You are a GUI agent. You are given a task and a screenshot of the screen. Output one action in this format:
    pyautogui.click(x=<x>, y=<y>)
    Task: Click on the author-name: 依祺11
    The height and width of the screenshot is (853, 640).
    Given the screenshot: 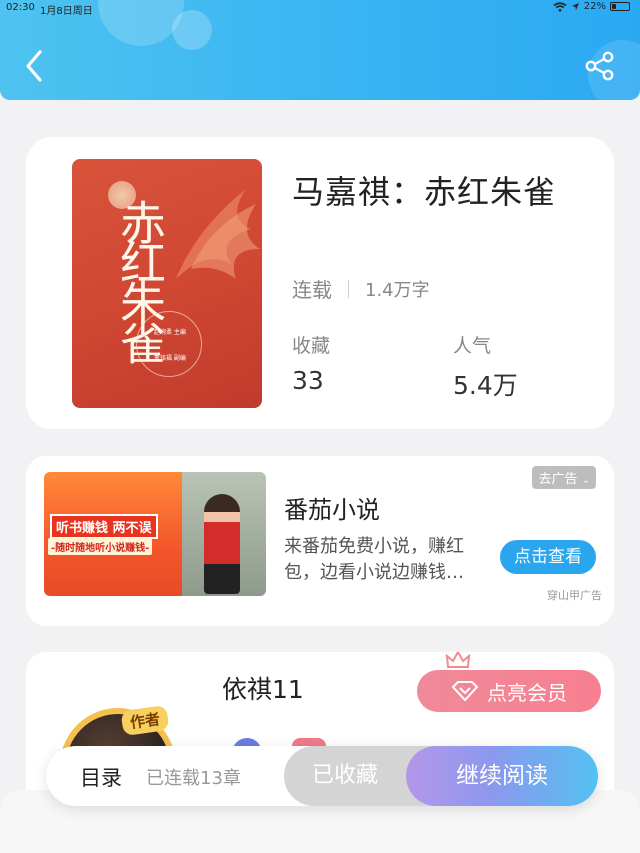 What is the action you would take?
    pyautogui.click(x=263, y=688)
    